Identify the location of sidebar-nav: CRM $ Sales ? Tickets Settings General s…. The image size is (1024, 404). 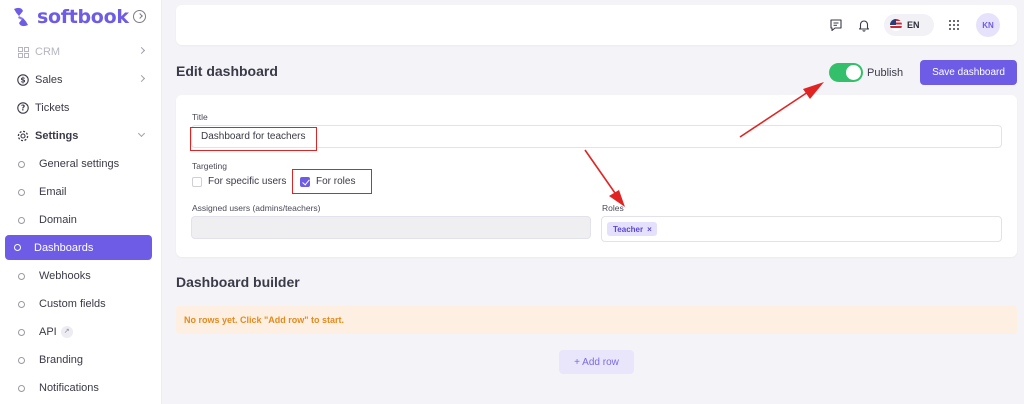
(81, 220).